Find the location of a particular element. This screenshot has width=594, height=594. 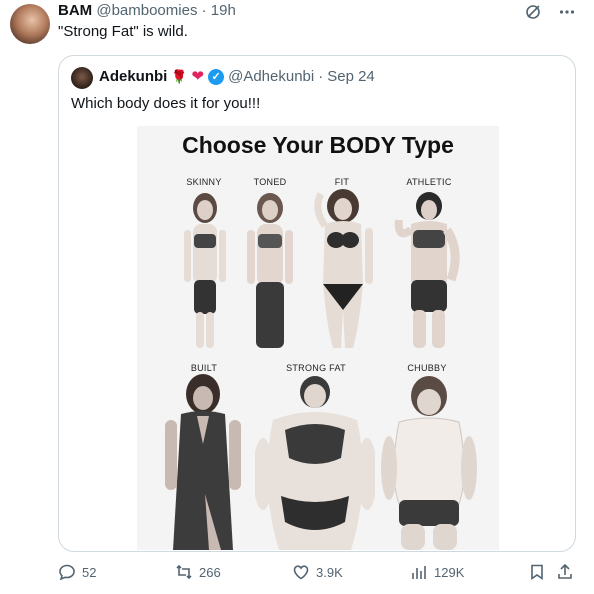

tweet-top-icons is located at coordinates (550, 14).